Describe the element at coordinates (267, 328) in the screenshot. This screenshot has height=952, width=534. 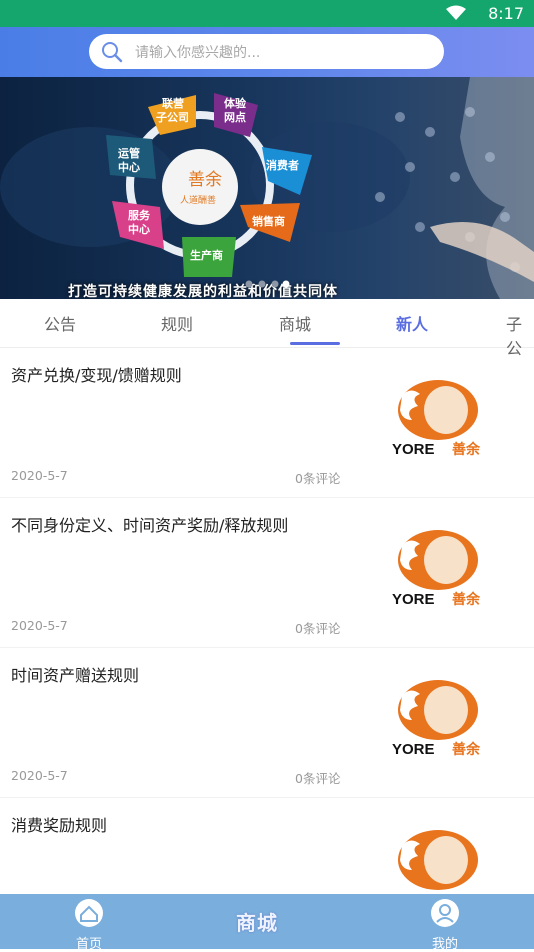
I see `category-tabs: 公告 规则 商城 新人 子公` at that location.